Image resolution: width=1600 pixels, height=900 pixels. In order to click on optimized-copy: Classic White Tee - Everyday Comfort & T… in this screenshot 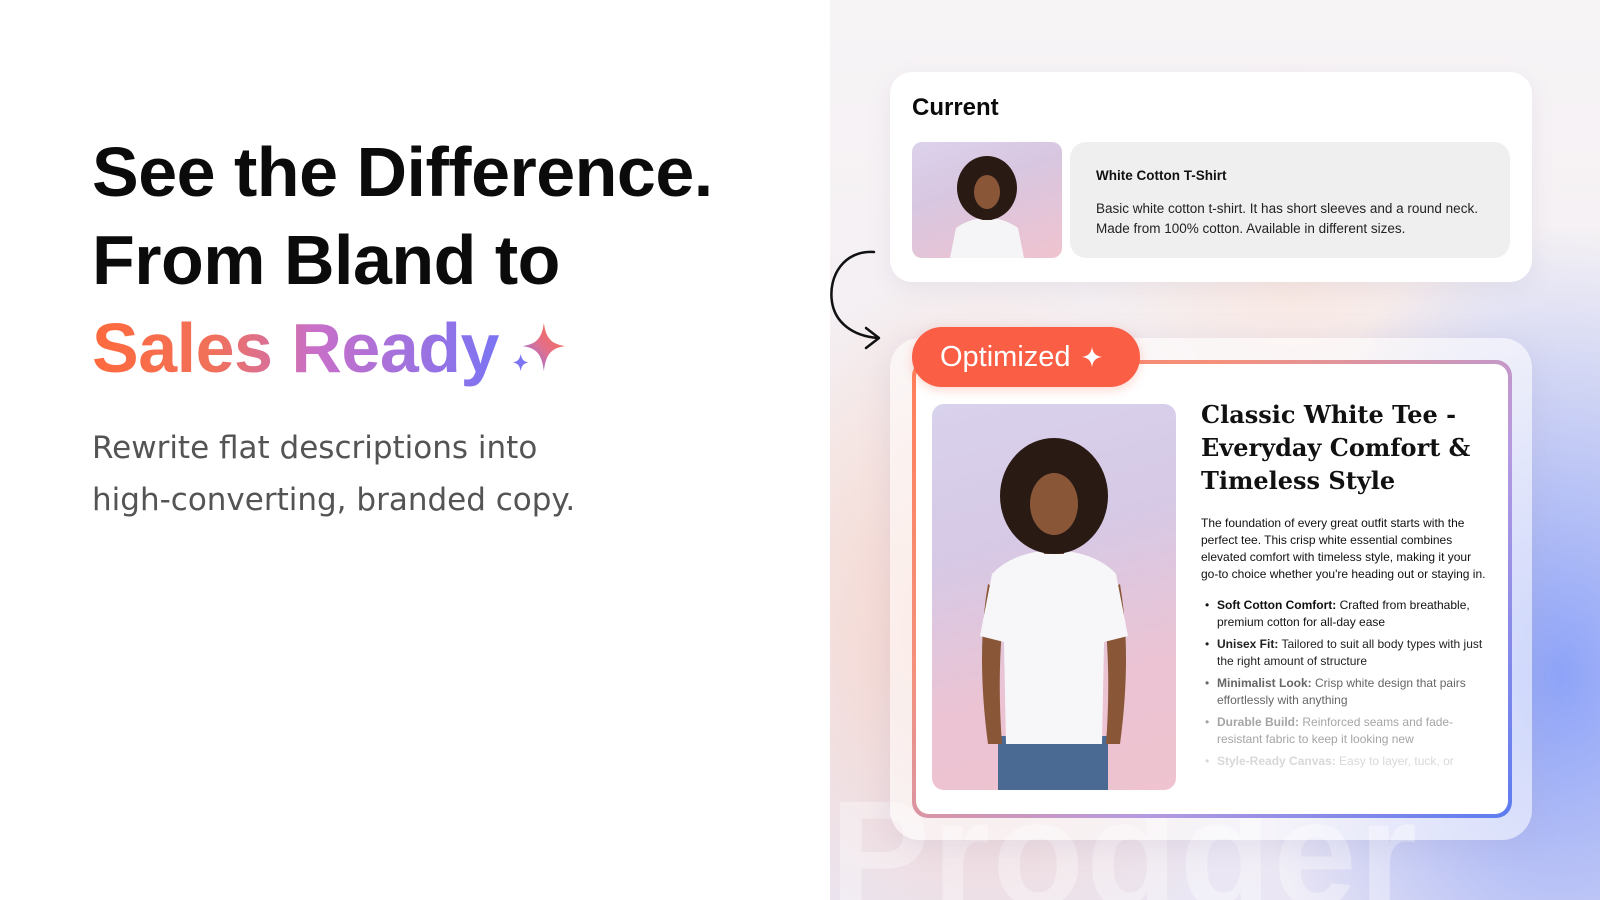, I will do `click(1346, 586)`.